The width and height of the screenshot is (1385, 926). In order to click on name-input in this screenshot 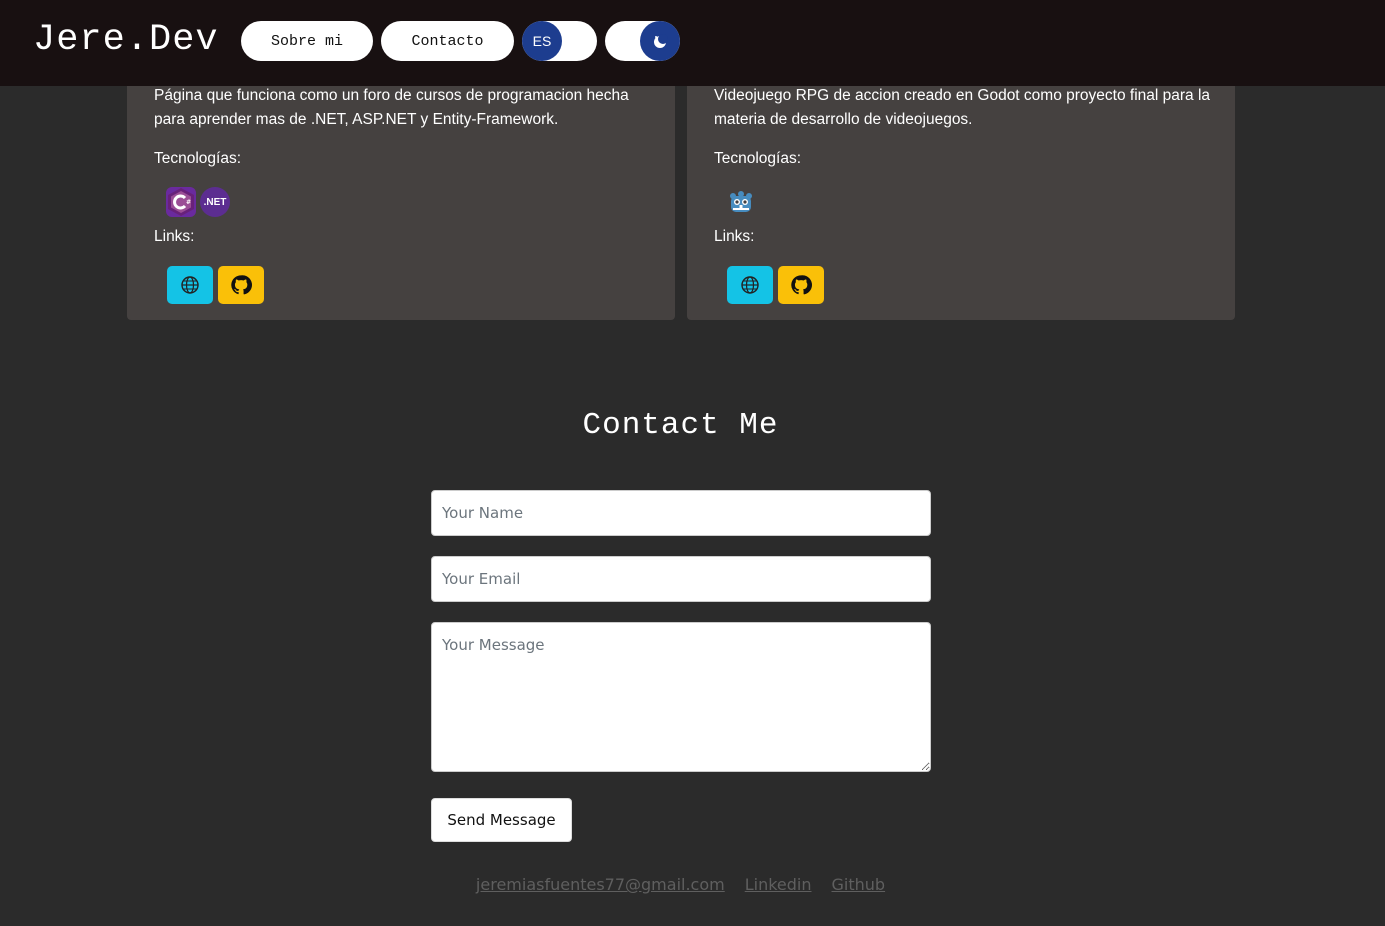, I will do `click(681, 513)`.